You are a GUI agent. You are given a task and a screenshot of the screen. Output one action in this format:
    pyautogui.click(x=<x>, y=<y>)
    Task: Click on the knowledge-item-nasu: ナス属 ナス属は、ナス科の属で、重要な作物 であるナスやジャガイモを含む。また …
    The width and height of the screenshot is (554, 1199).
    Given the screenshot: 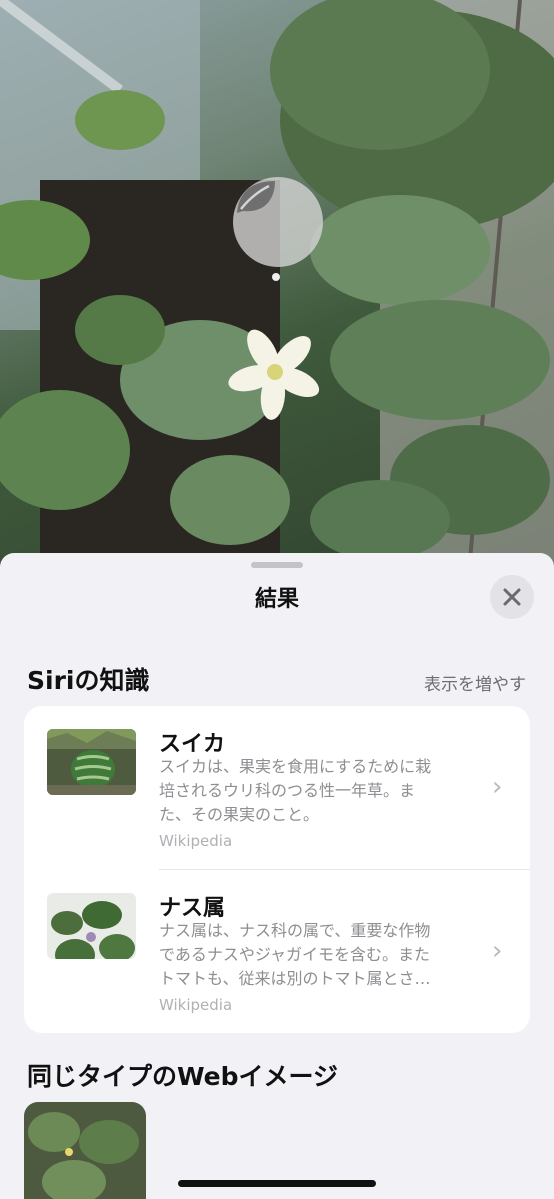 What is the action you would take?
    pyautogui.click(x=277, y=951)
    